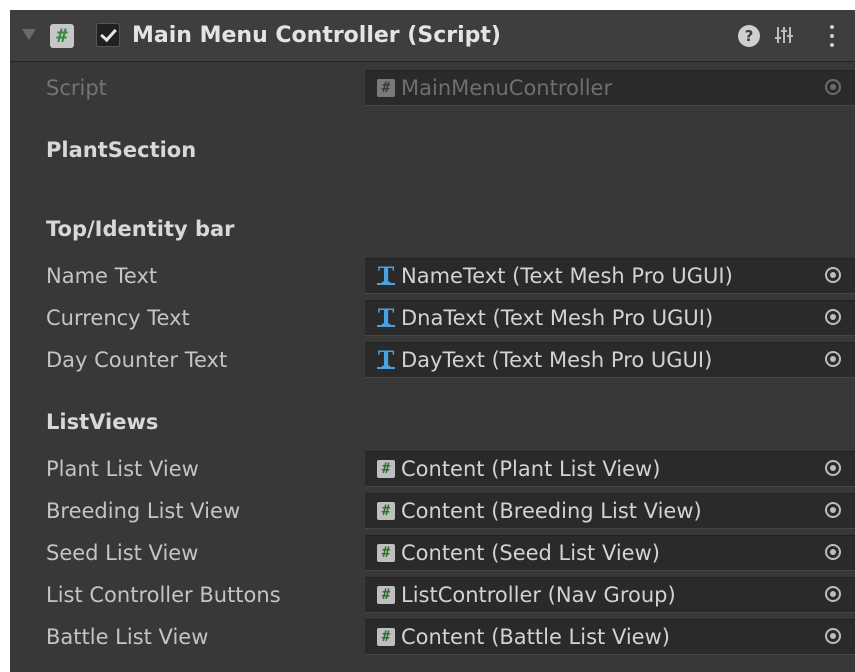 This screenshot has height=672, width=855. I want to click on script-field-value: MainMenuController, so click(507, 88).